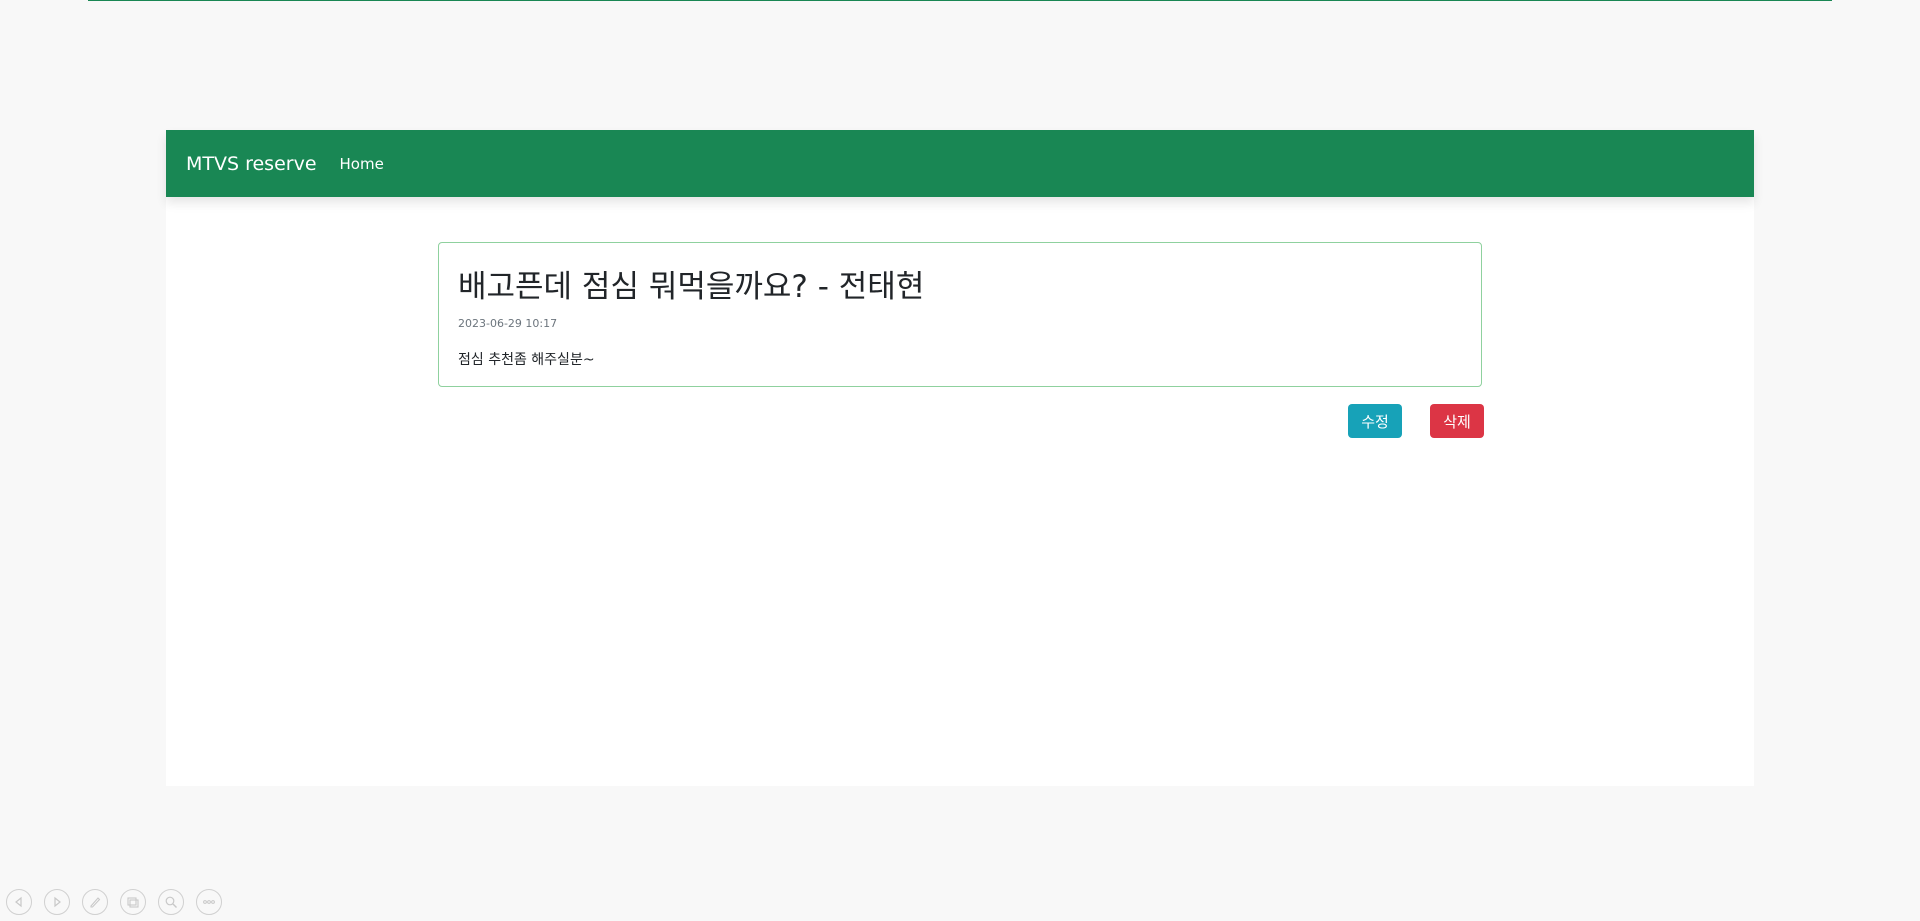 This screenshot has height=921, width=1920. I want to click on more-icon, so click(209, 902).